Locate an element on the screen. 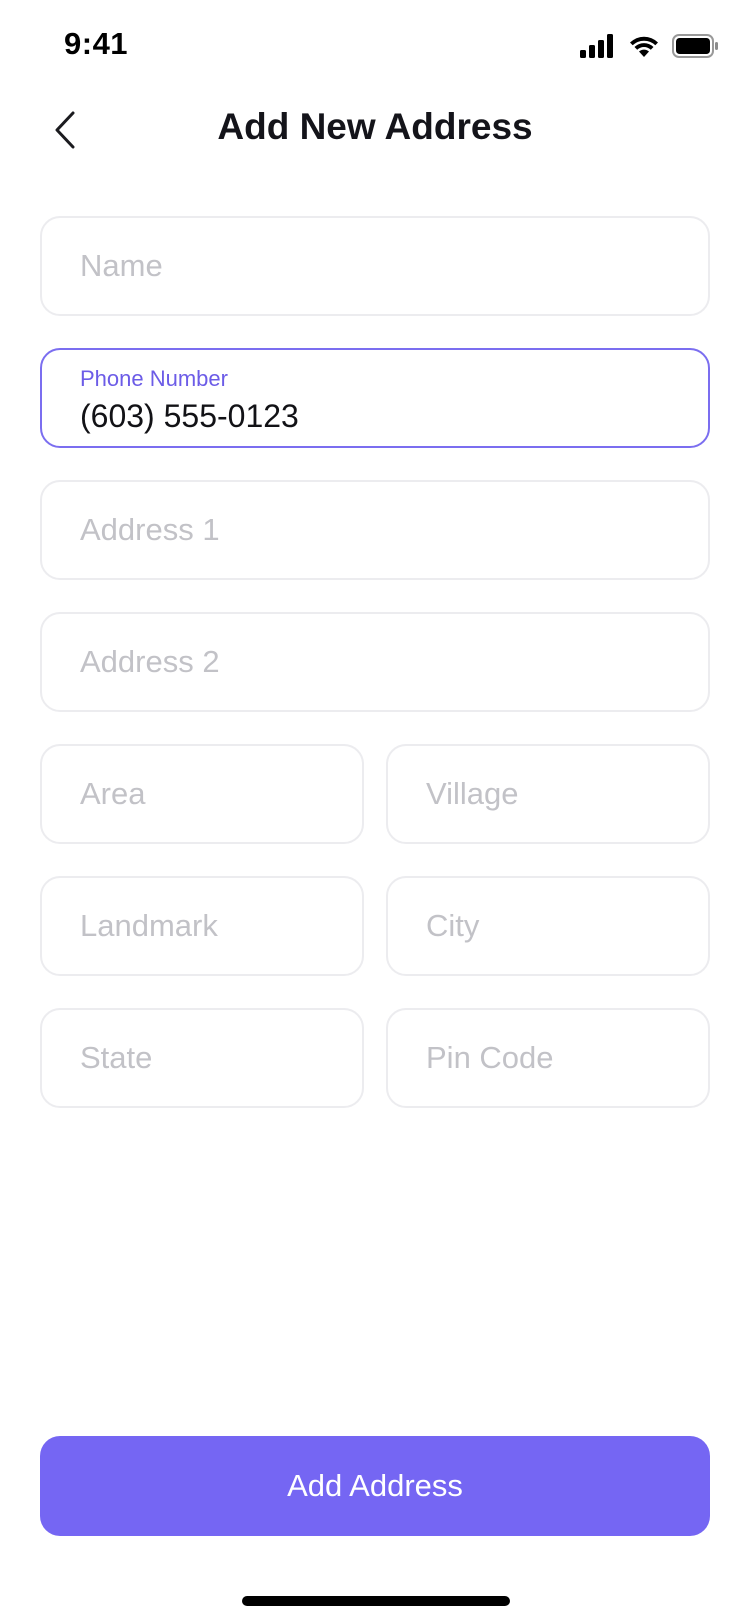 This screenshot has width=750, height=1624. state-input is located at coordinates (210, 1058).